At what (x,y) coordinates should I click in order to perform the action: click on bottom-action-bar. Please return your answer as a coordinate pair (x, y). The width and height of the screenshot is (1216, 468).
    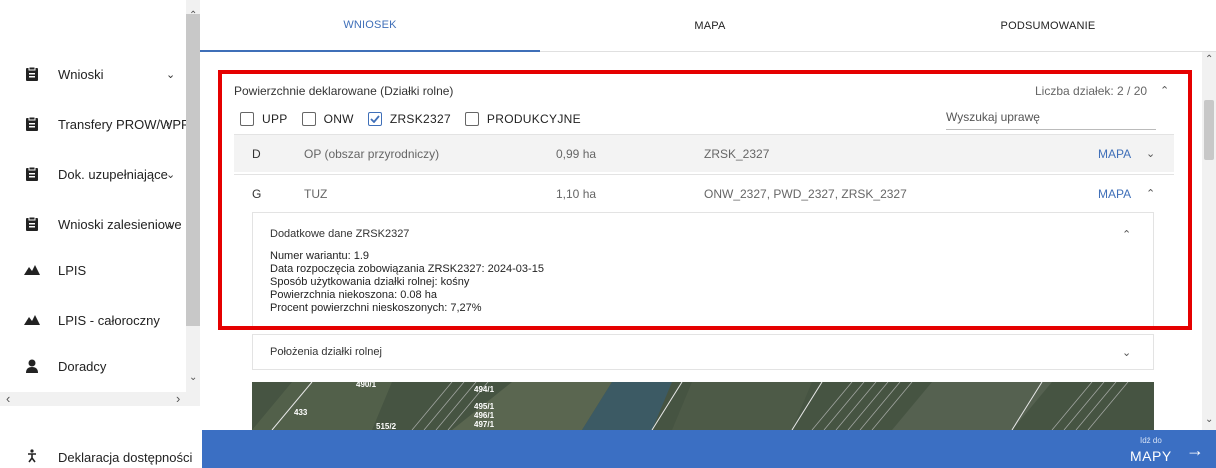
    Looking at the image, I should click on (709, 449).